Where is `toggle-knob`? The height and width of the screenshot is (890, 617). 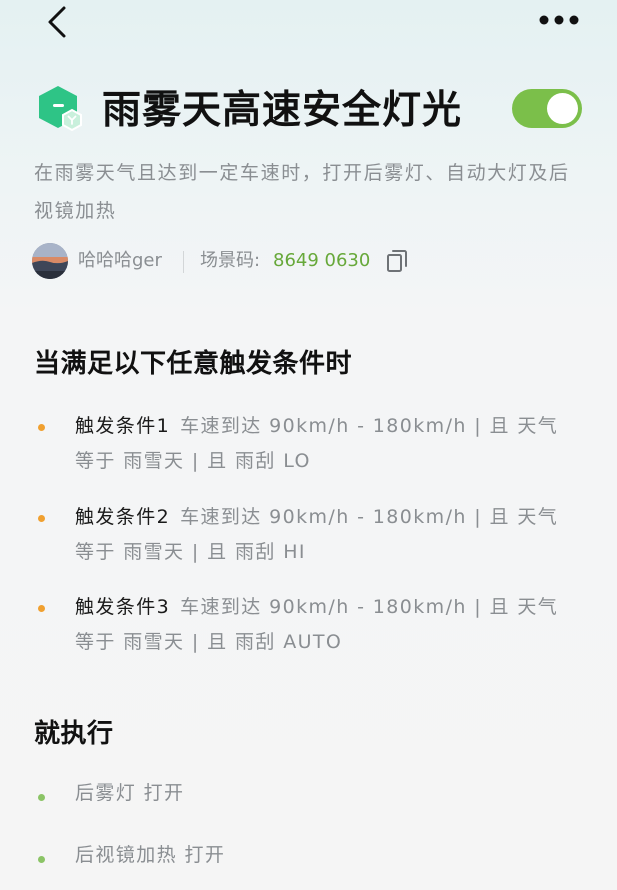 toggle-knob is located at coordinates (562, 108).